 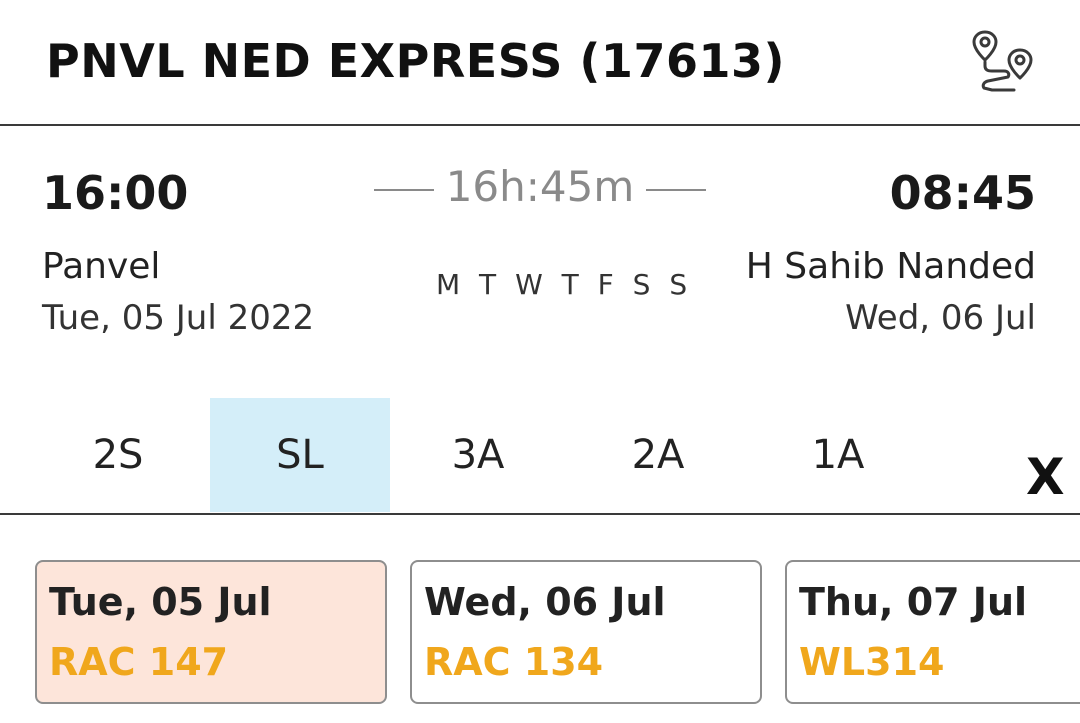 I want to click on class-tab-2a: 2A, so click(x=658, y=455).